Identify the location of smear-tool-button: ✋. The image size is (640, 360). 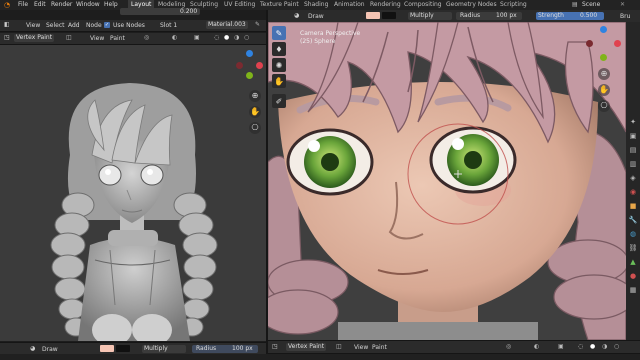
(279, 81).